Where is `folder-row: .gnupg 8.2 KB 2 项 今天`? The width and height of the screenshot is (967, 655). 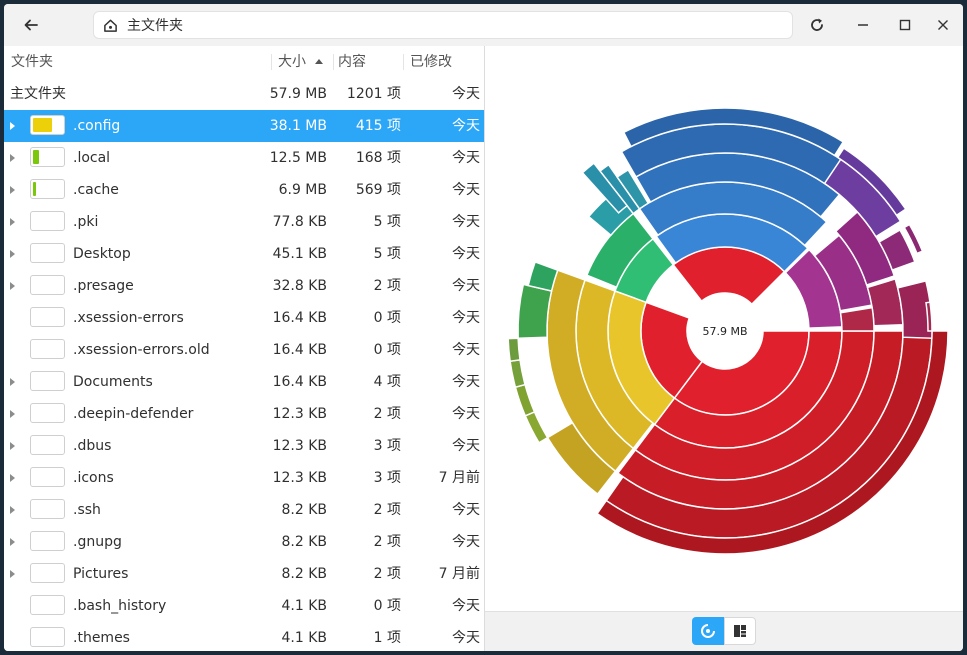 folder-row: .gnupg 8.2 KB 2 项 今天 is located at coordinates (244, 542).